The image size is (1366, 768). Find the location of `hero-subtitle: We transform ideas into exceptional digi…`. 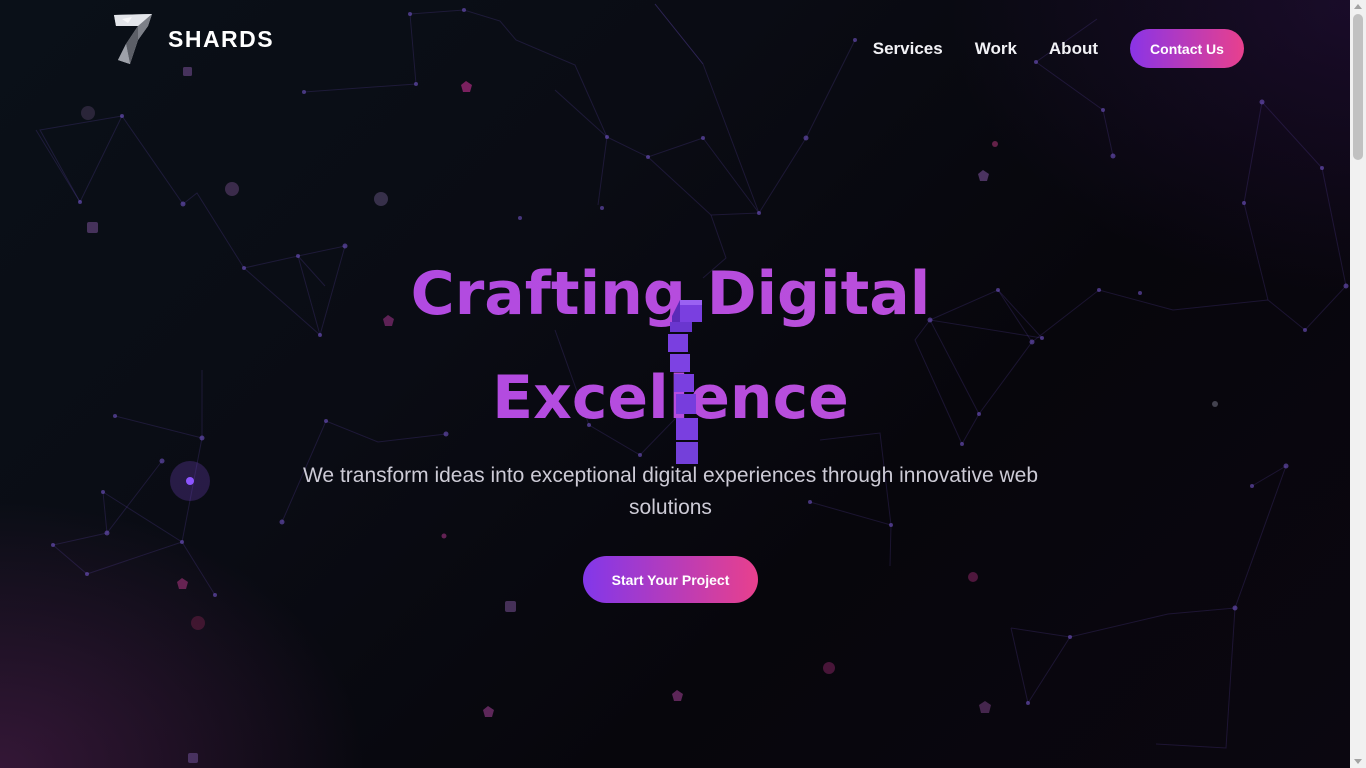

hero-subtitle: We transform ideas into exceptional digi… is located at coordinates (670, 491).